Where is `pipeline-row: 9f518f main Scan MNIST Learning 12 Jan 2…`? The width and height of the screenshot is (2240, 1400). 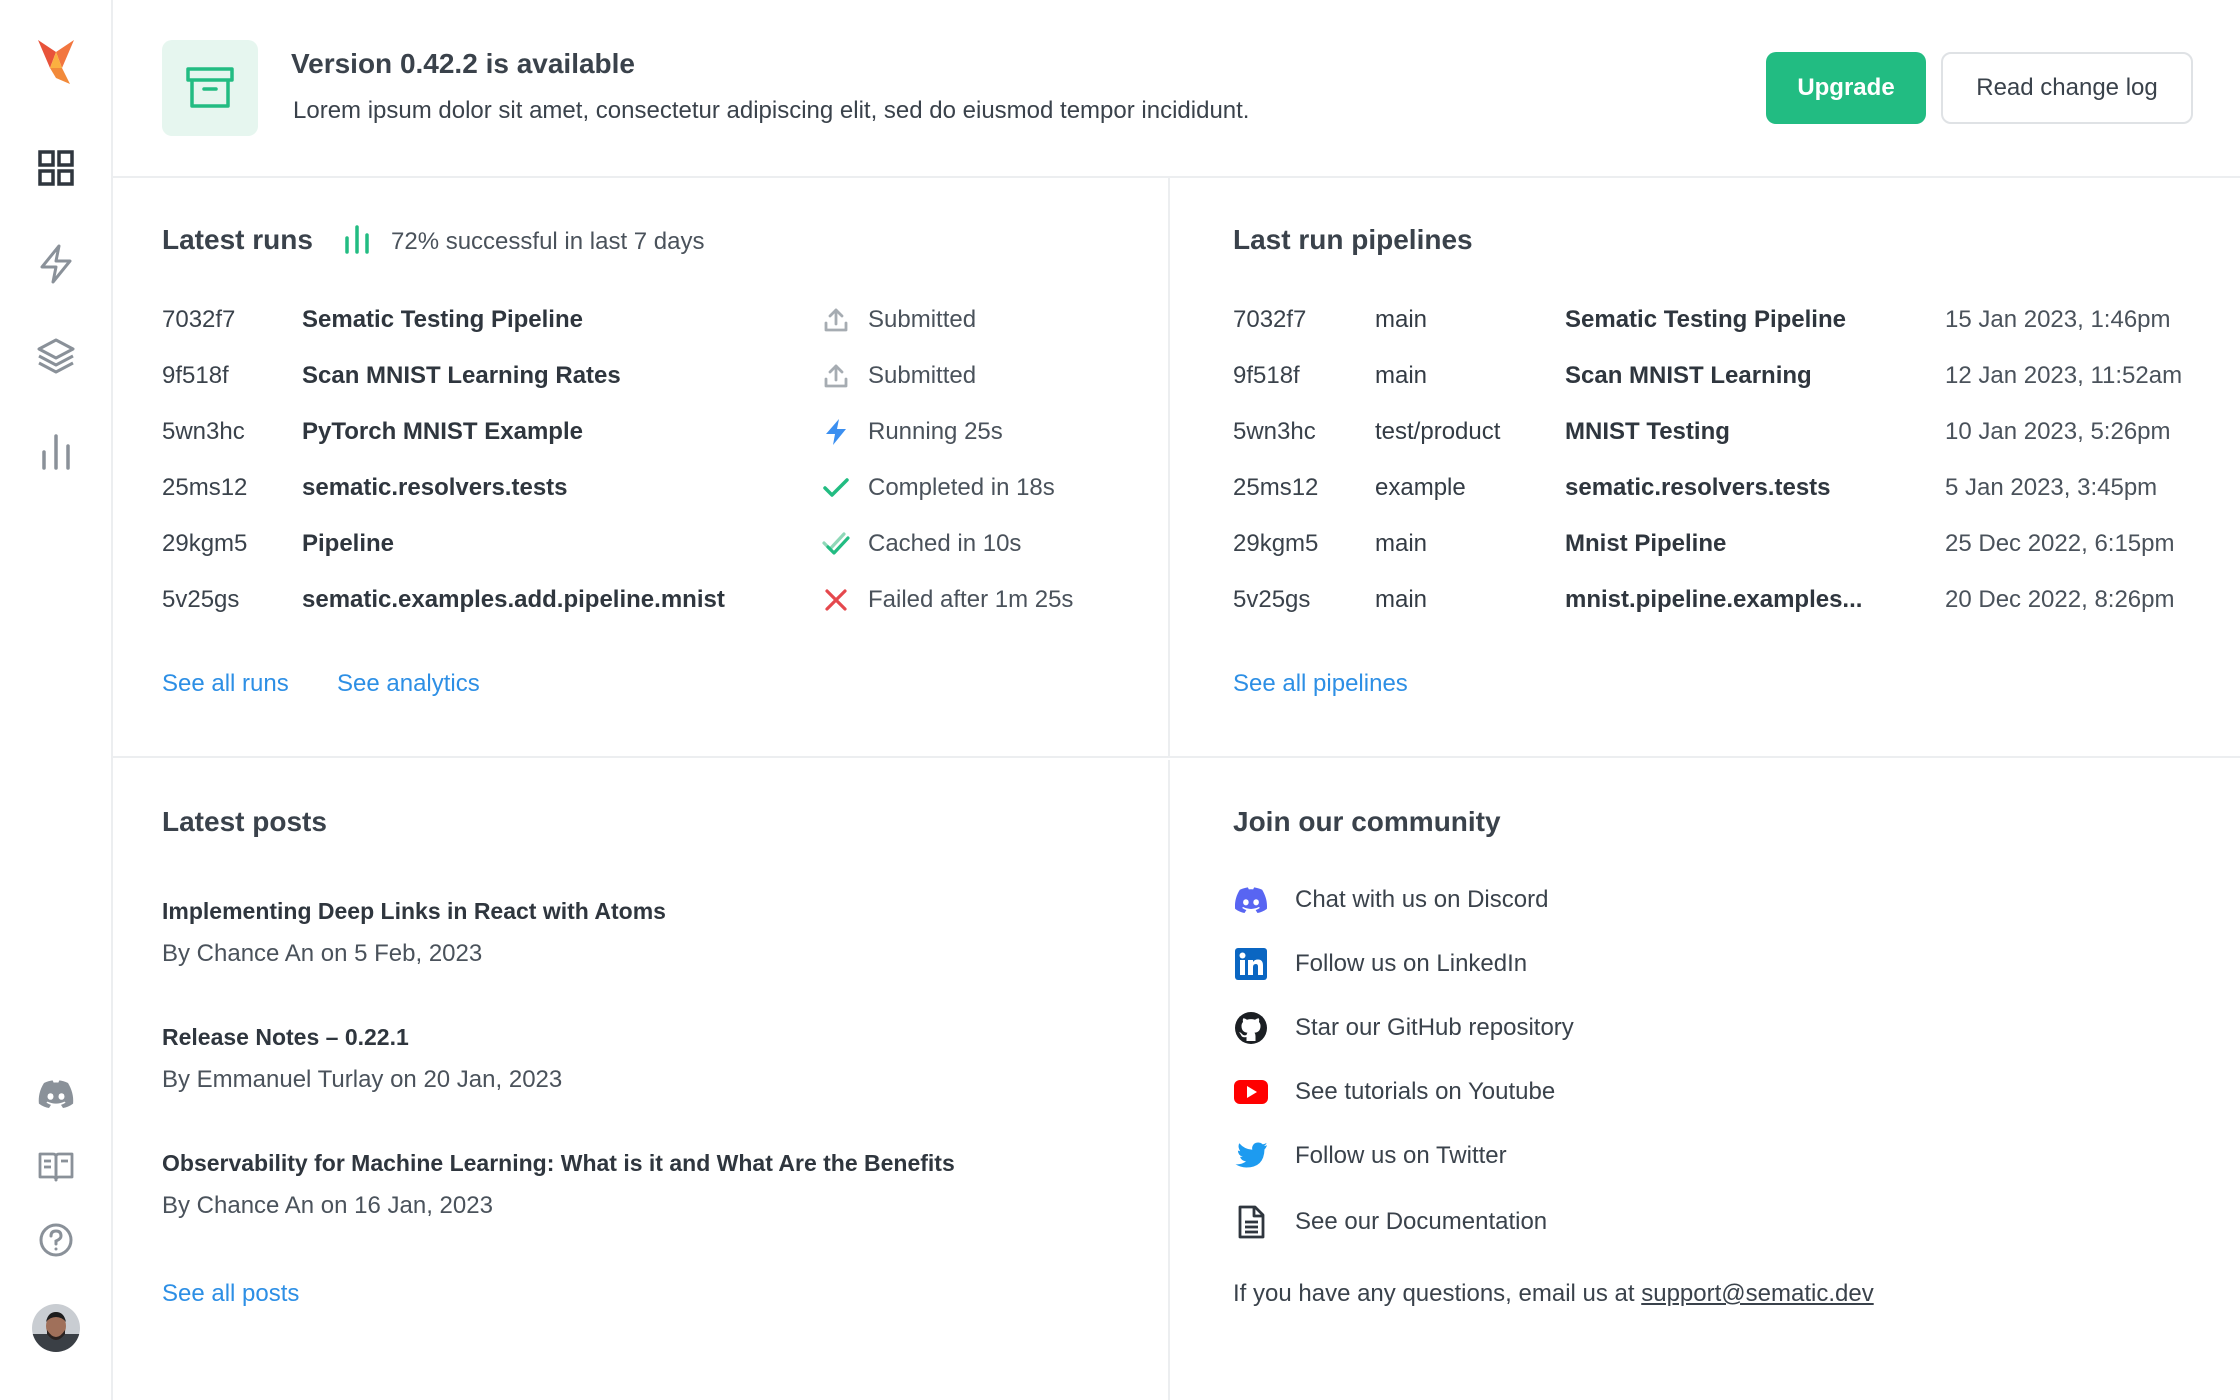 pipeline-row: 9f518f main Scan MNIST Learning 12 Jan 2… is located at coordinates (1705, 376).